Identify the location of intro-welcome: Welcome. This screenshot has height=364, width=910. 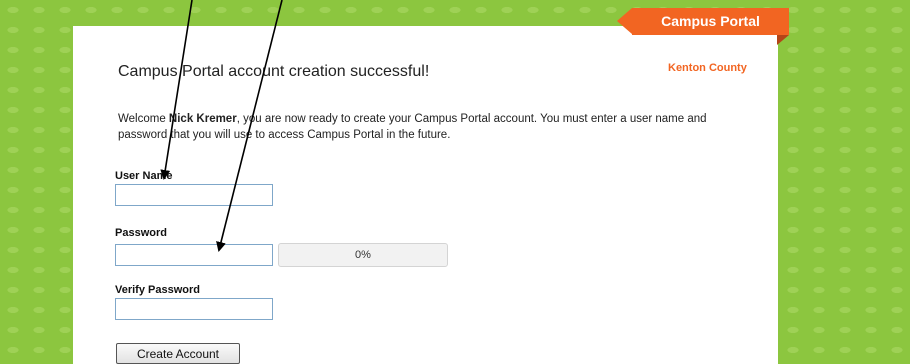
(143, 119).